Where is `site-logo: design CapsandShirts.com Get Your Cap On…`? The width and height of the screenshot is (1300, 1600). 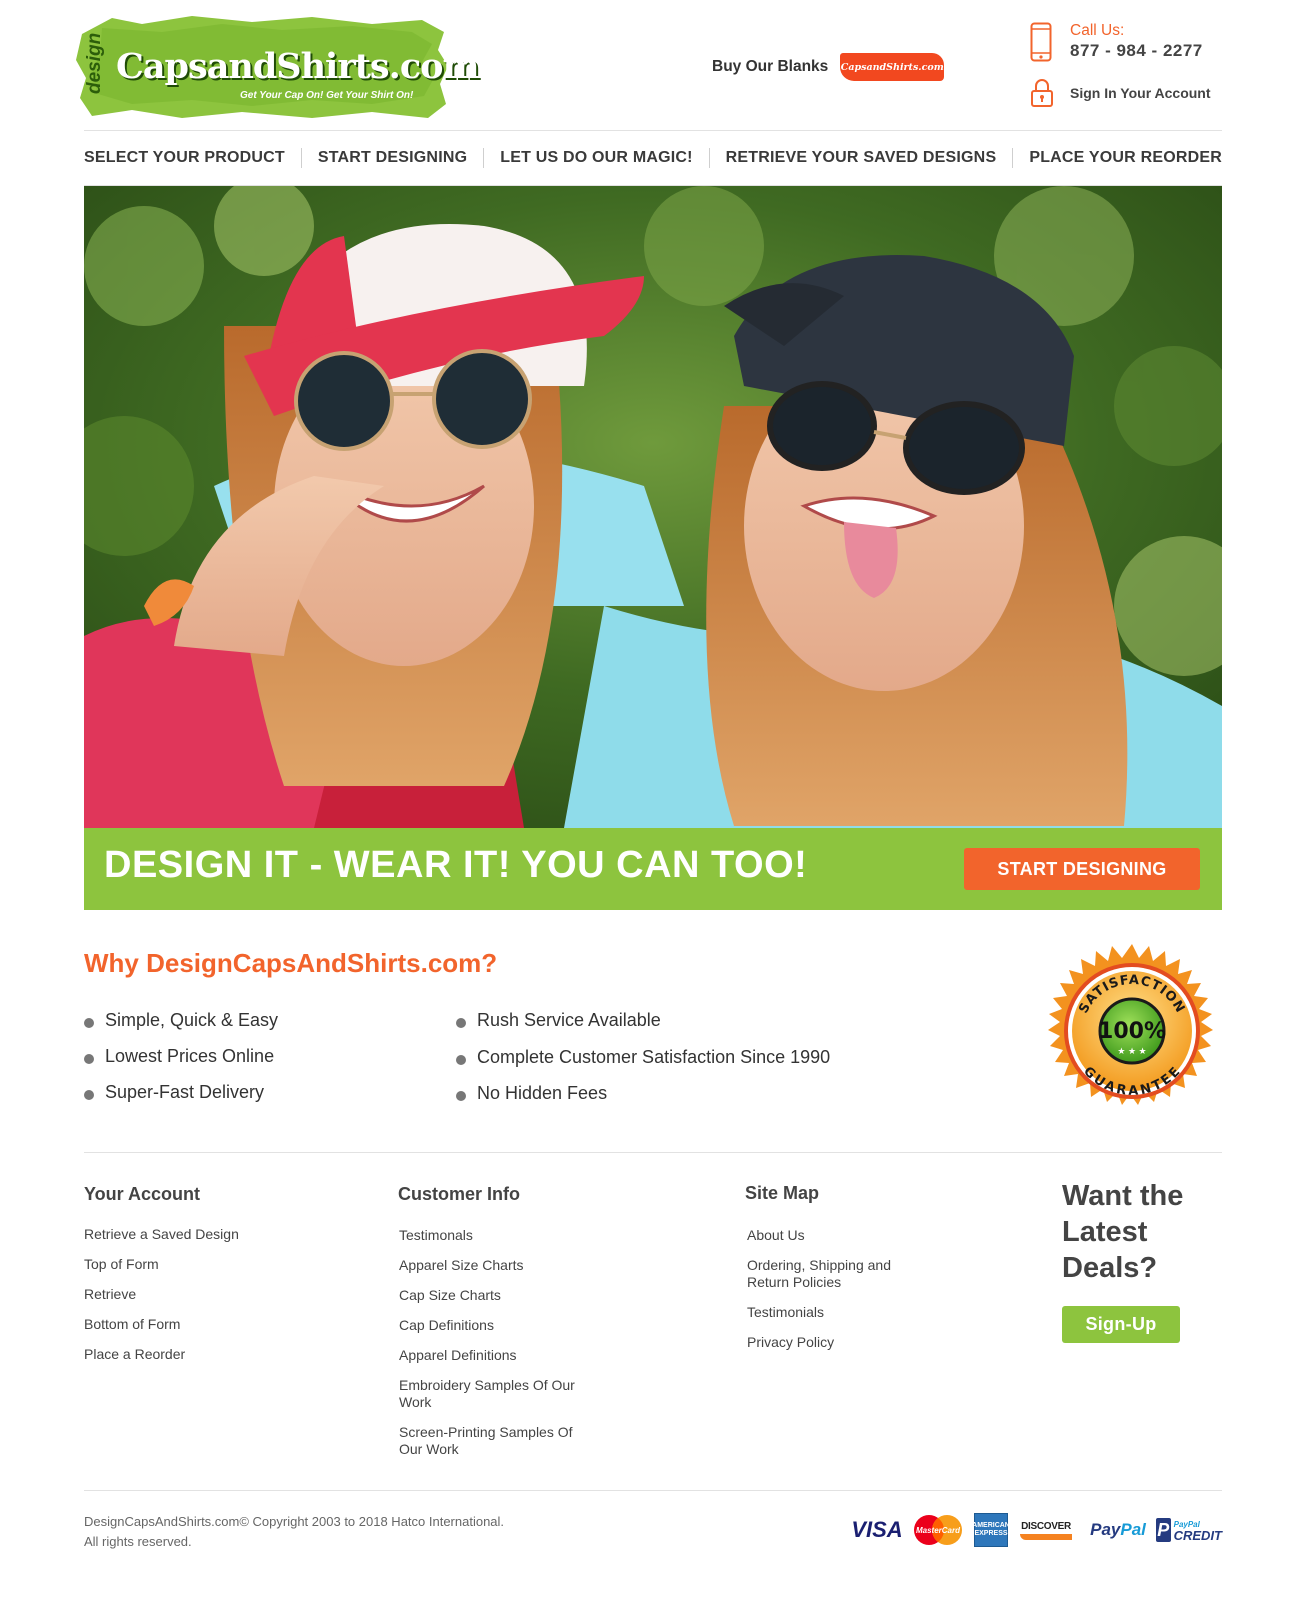
site-logo: design CapsandShirts.com Get Your Cap On… is located at coordinates (276, 67).